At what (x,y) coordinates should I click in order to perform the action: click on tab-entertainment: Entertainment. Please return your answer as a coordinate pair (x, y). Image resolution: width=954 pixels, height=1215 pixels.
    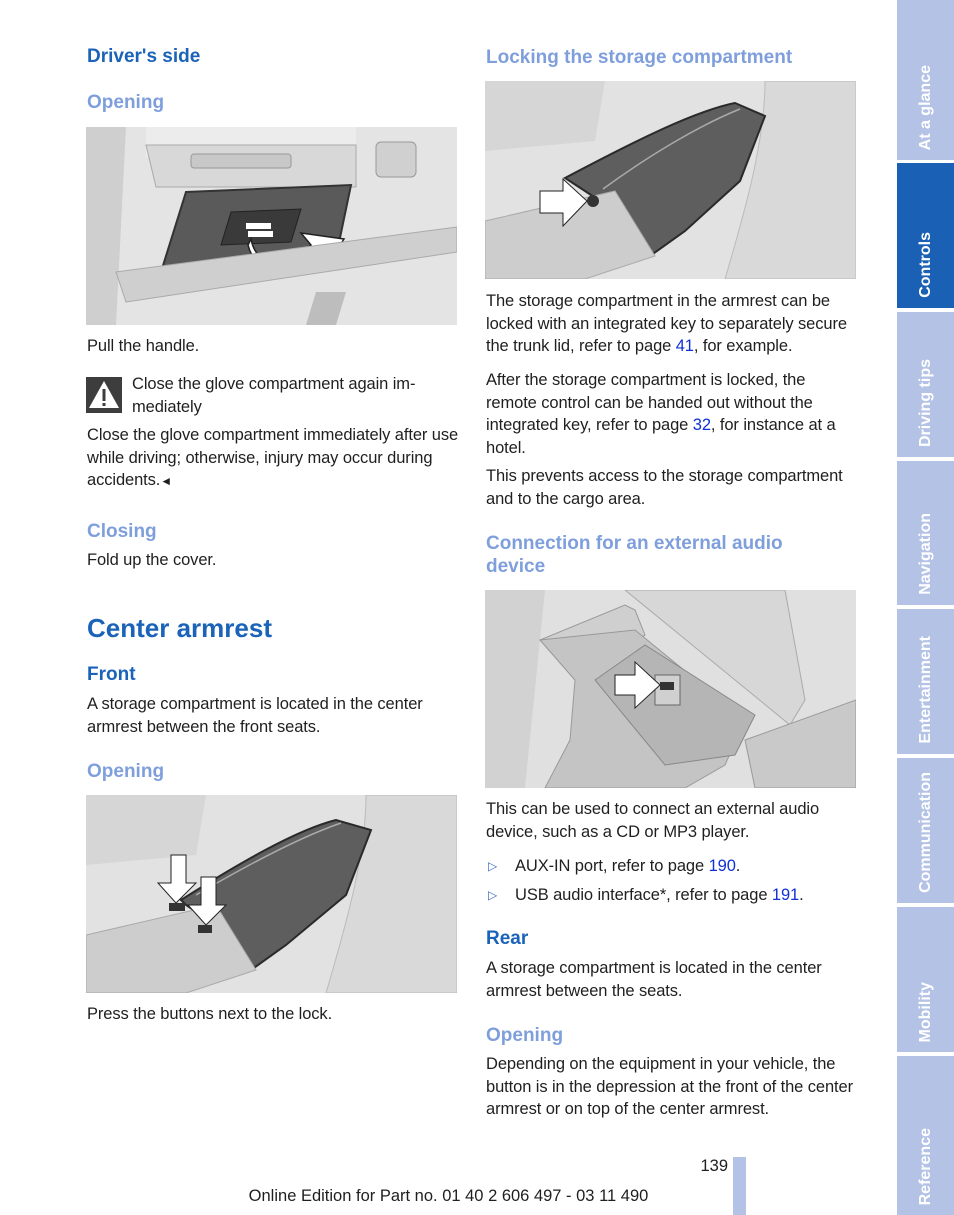
    Looking at the image, I should click on (925, 681).